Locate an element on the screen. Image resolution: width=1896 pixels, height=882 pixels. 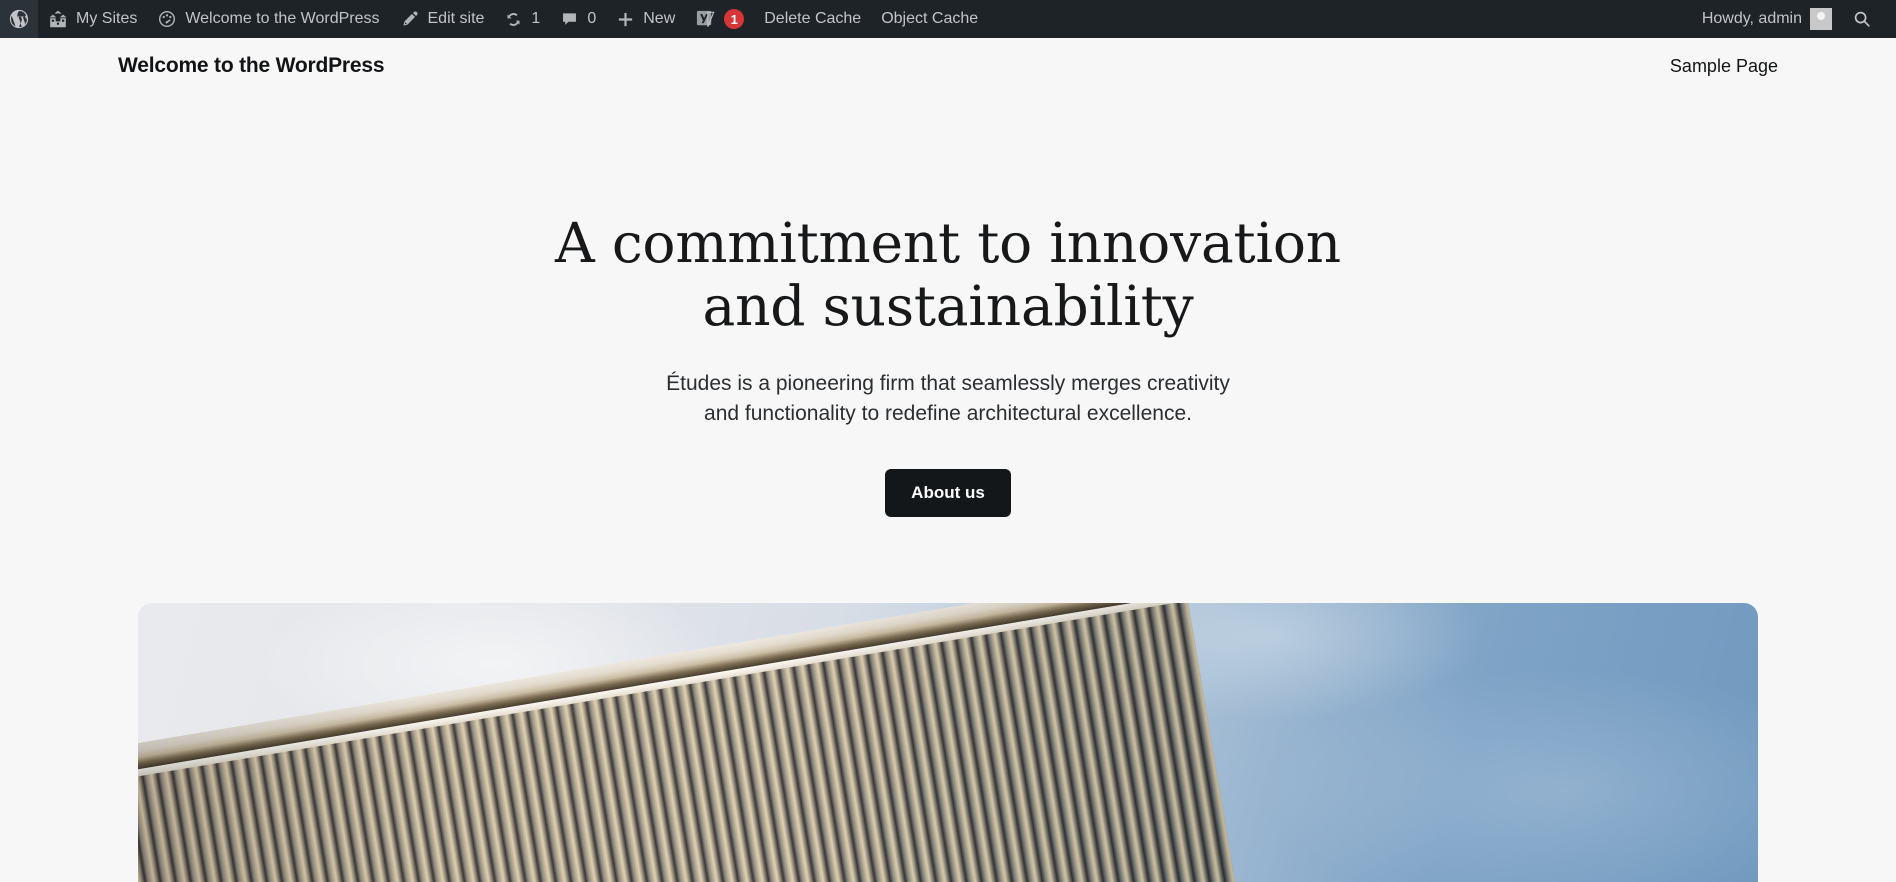
dashboard-icon is located at coordinates (167, 19).